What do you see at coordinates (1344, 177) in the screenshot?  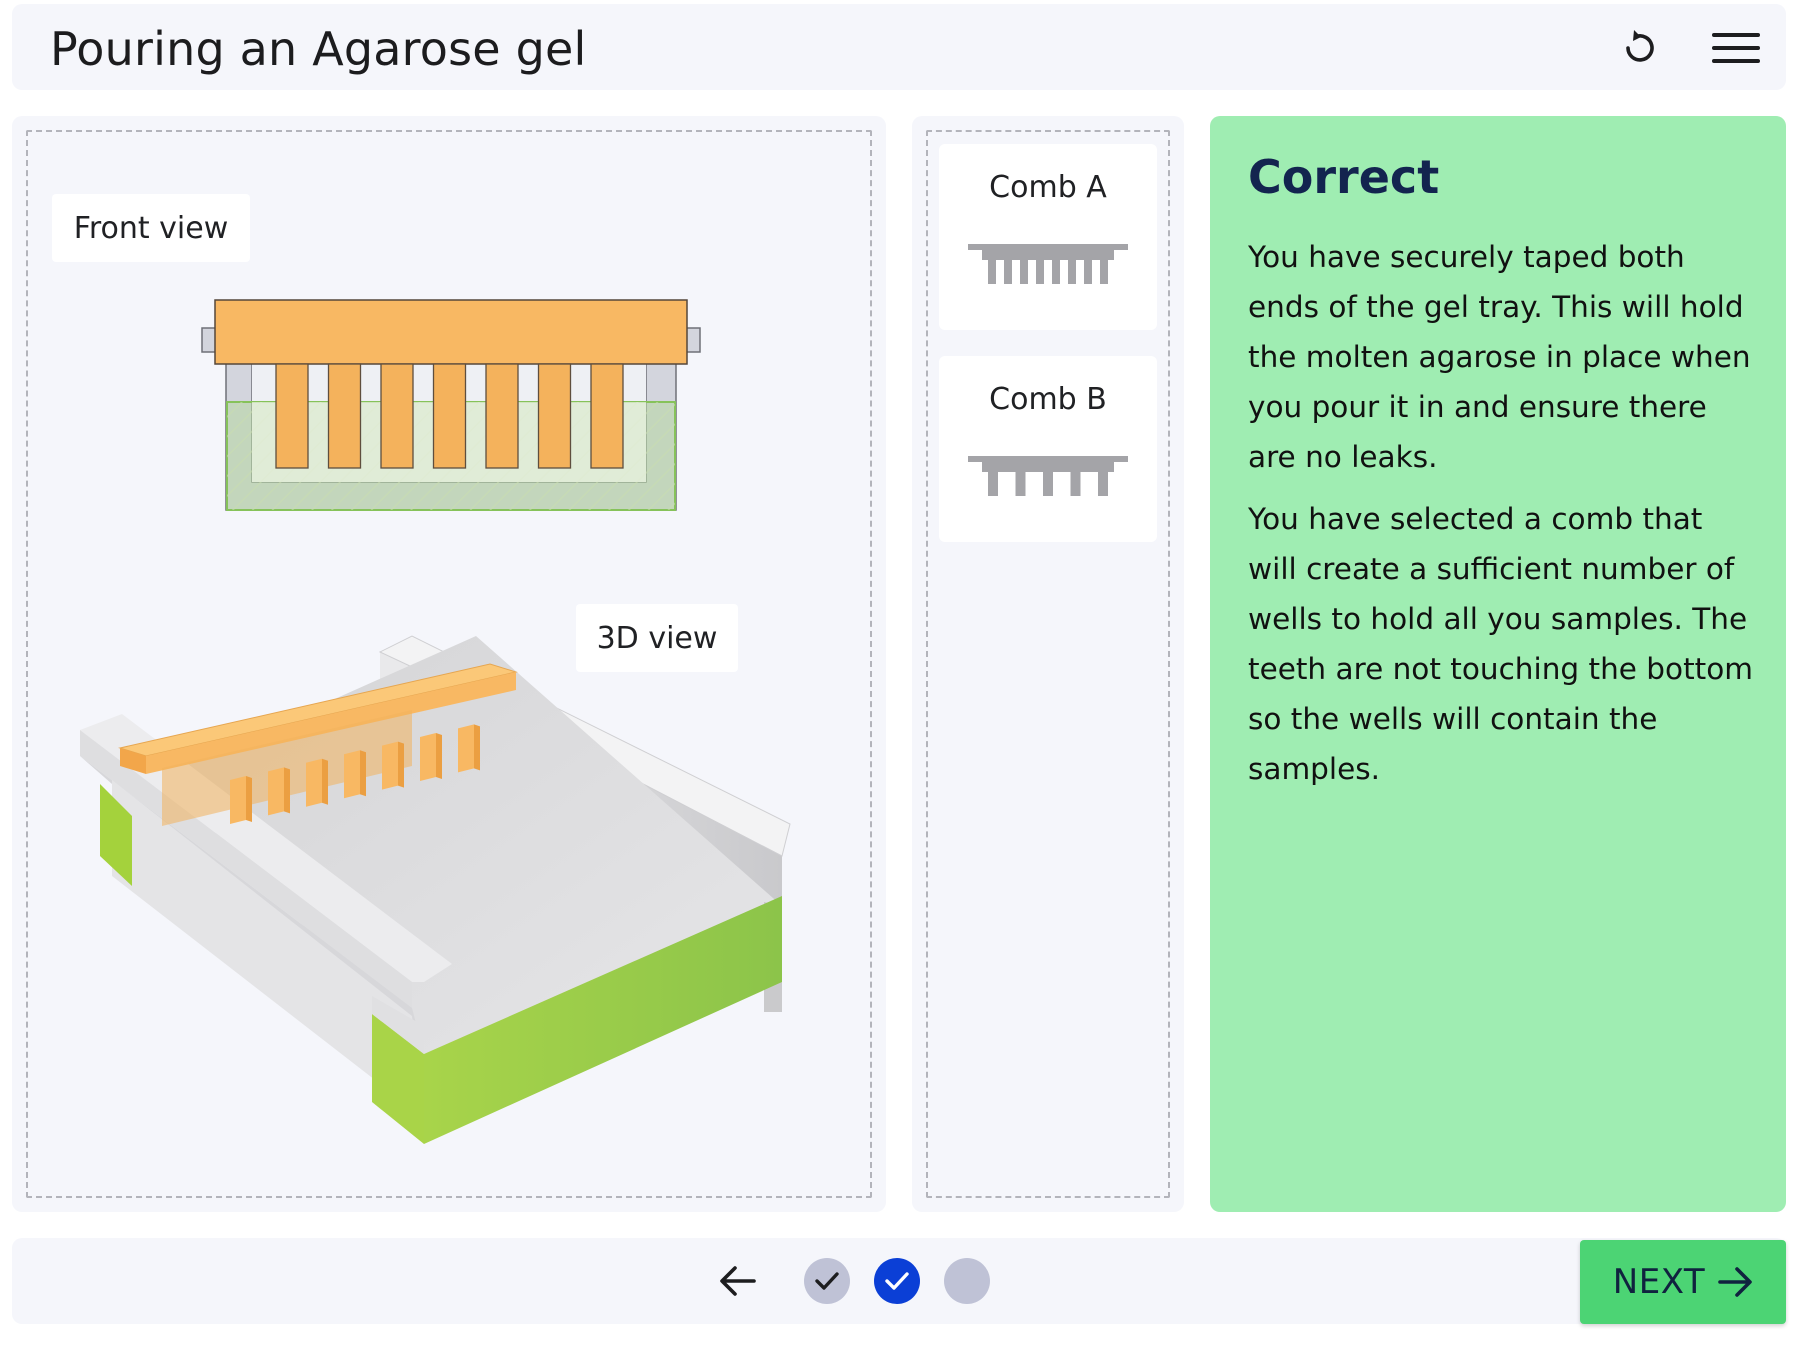 I see `feedback-heading: Correct` at bounding box center [1344, 177].